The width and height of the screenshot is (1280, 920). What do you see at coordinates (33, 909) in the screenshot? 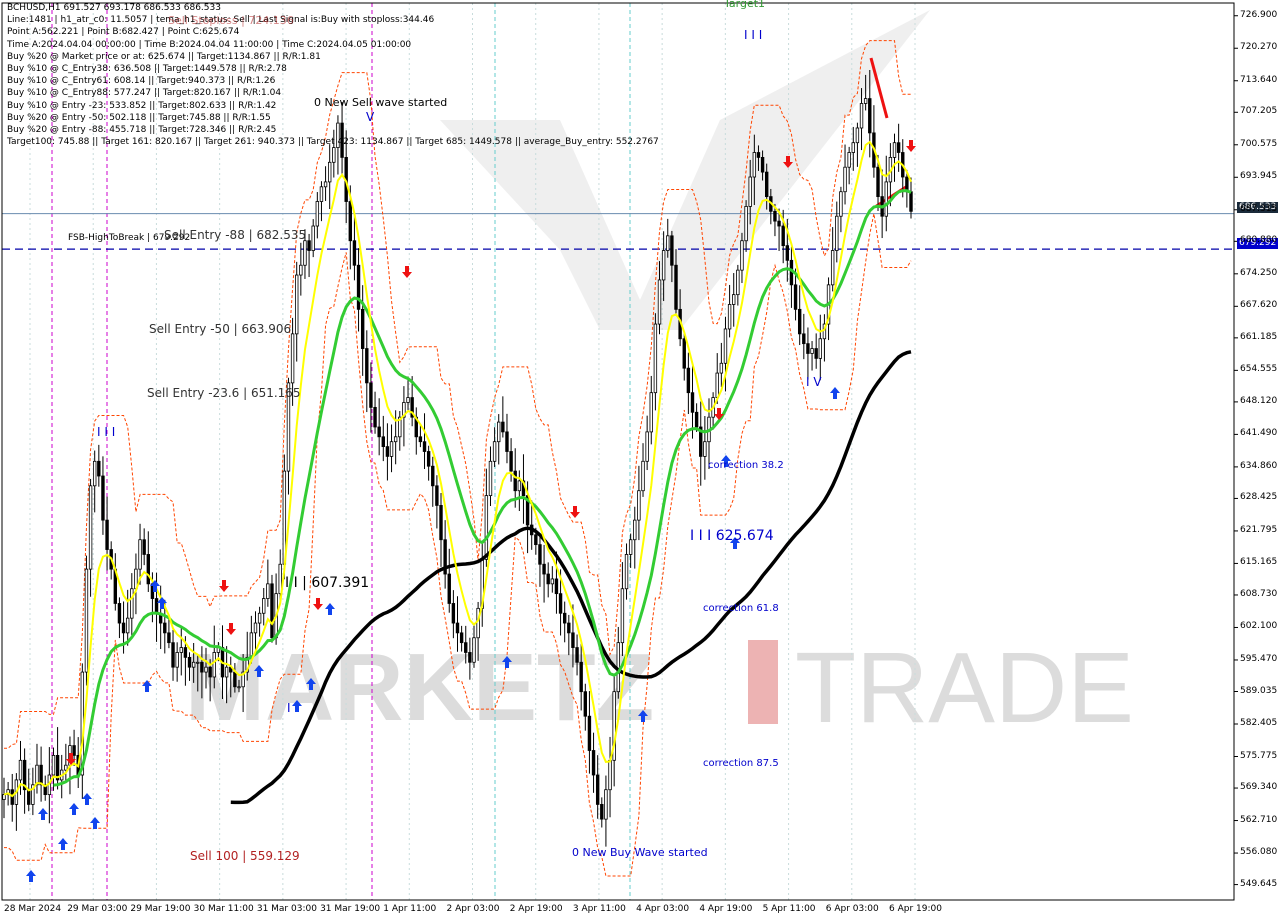
I see `time-tick-label: 28 Mar 2024` at bounding box center [33, 909].